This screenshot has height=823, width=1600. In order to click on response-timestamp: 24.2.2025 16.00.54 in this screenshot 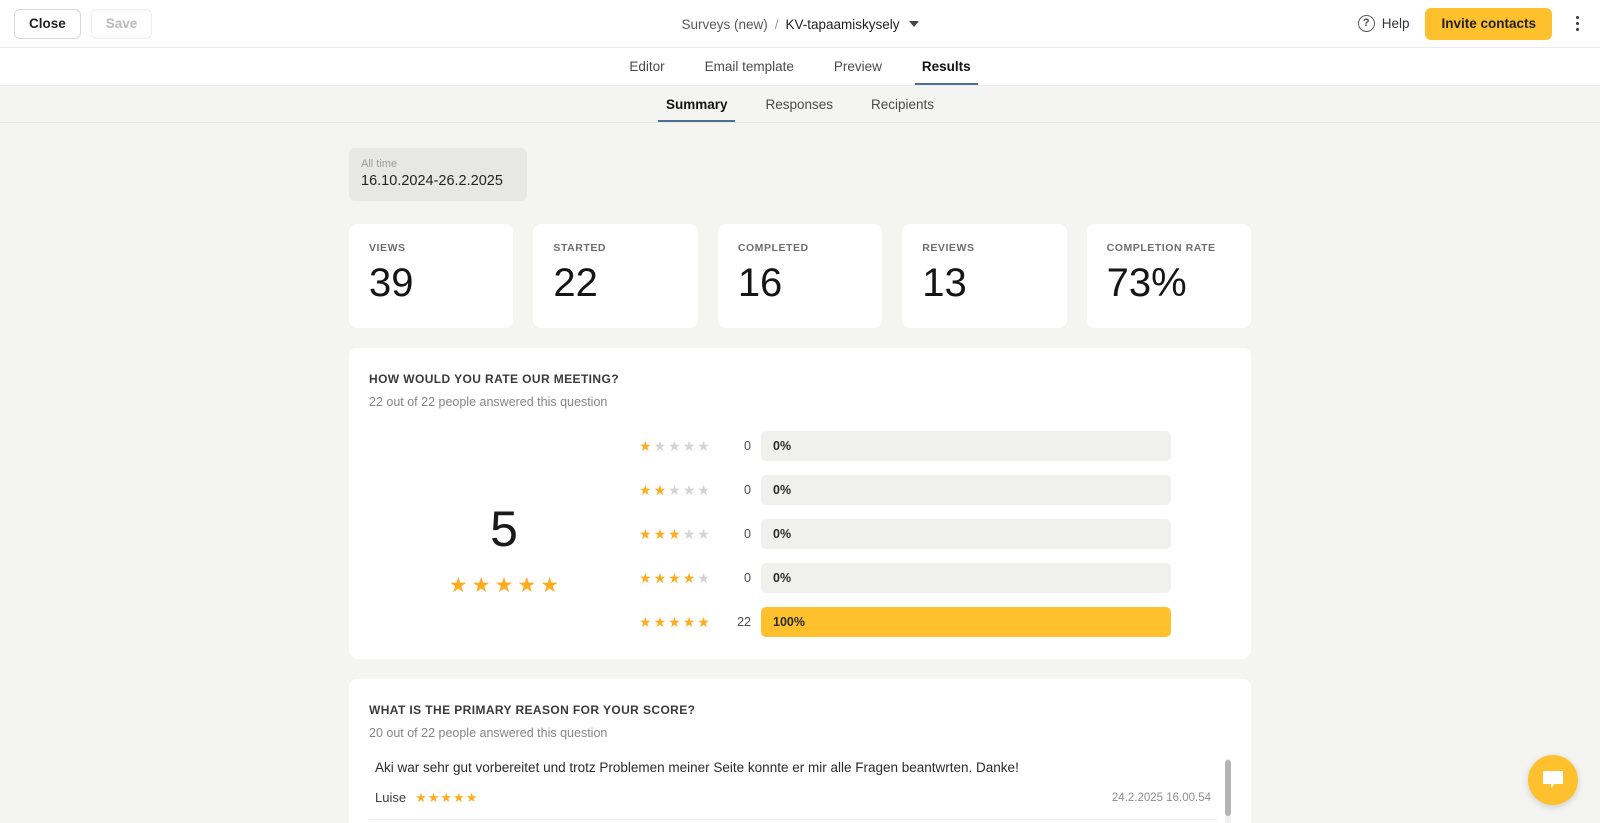, I will do `click(1161, 797)`.